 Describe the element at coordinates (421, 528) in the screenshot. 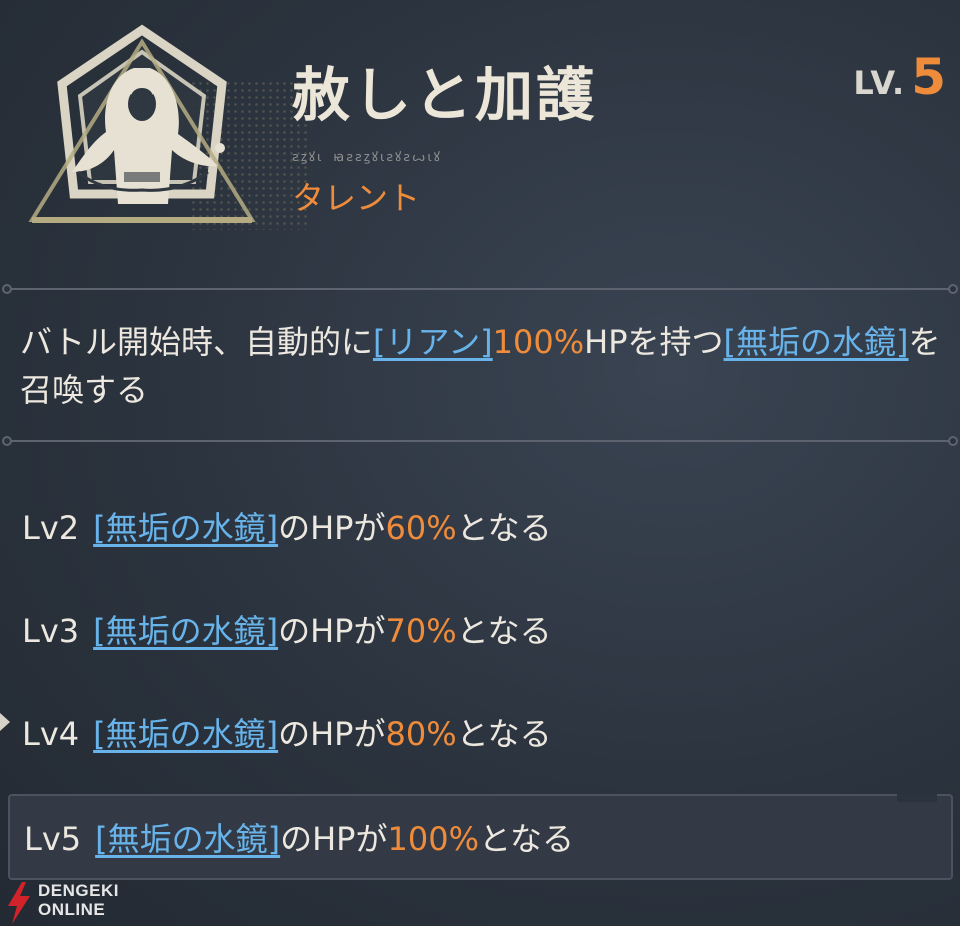

I see `level-value-percent: 60%` at that location.